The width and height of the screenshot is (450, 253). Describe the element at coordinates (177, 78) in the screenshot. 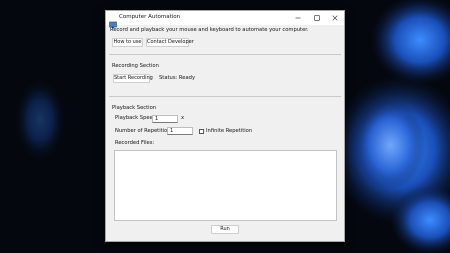

I see `status-label: Status: Ready` at that location.